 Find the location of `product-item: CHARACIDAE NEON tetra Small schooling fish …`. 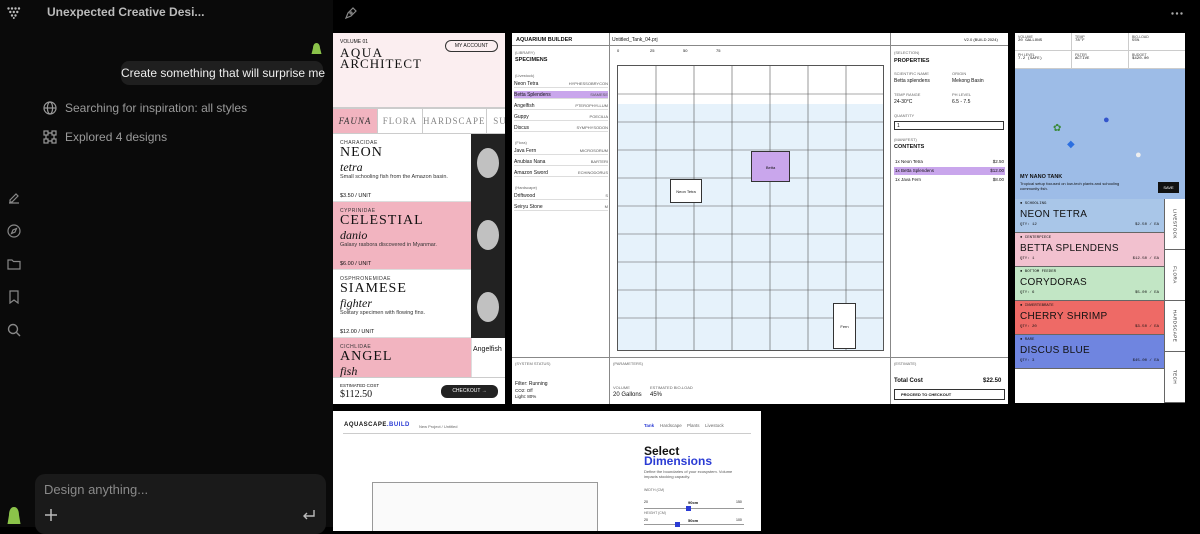

product-item: CHARACIDAE NEON tetra Small schooling fish … is located at coordinates (419, 168).